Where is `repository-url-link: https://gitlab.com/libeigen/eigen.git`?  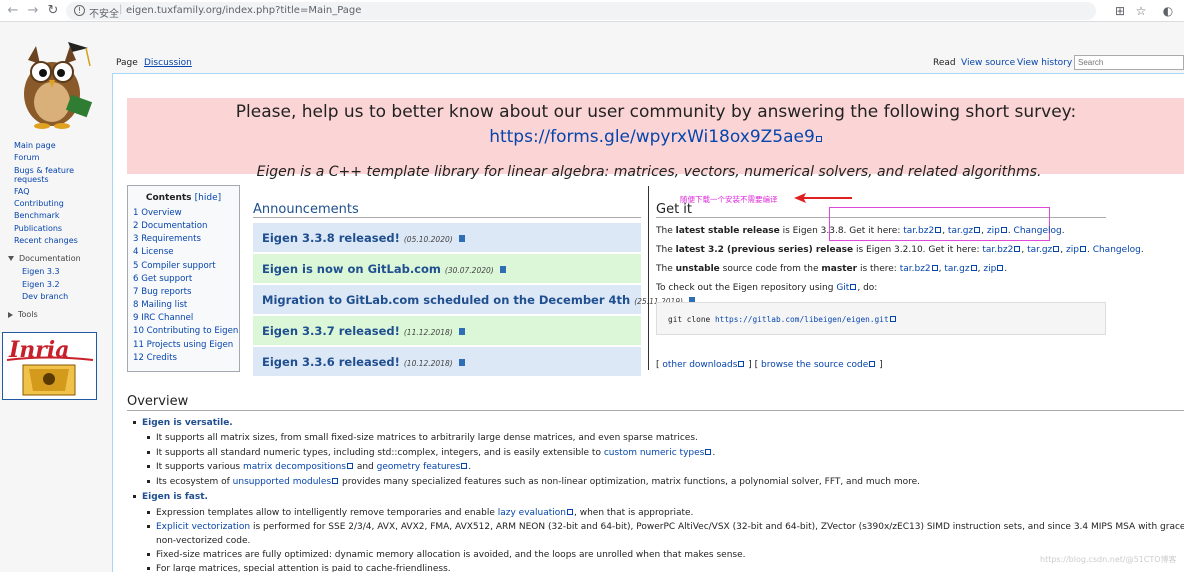 repository-url-link: https://gitlab.com/libeigen/eigen.git is located at coordinates (802, 319).